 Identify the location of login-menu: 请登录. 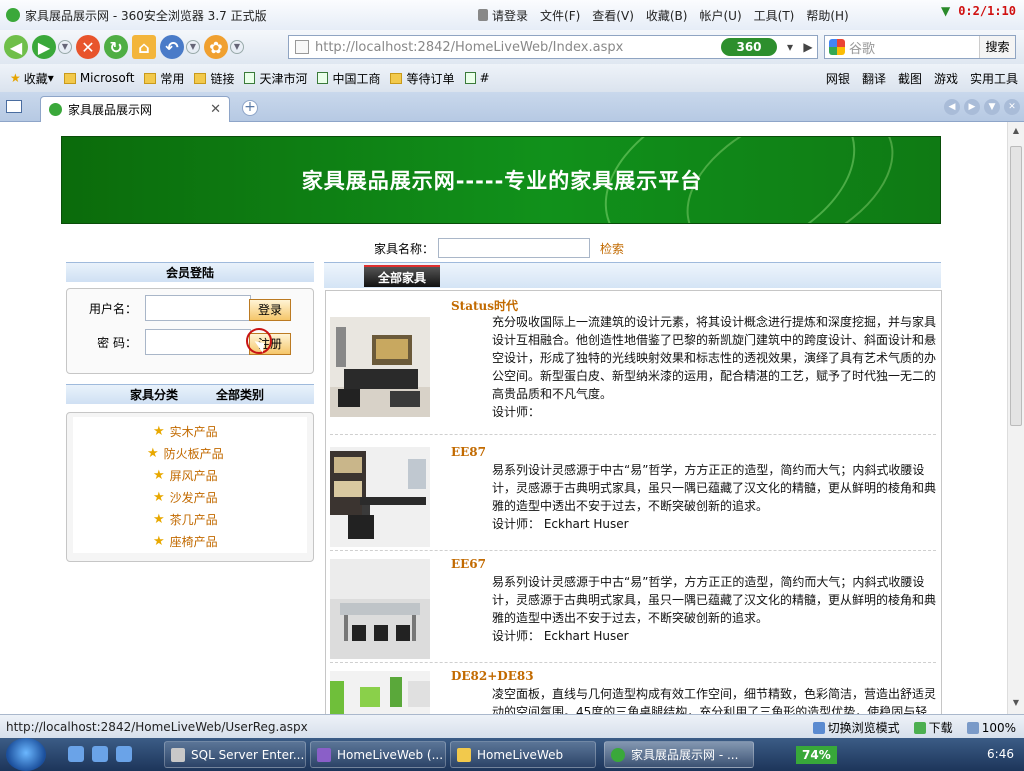
(503, 15).